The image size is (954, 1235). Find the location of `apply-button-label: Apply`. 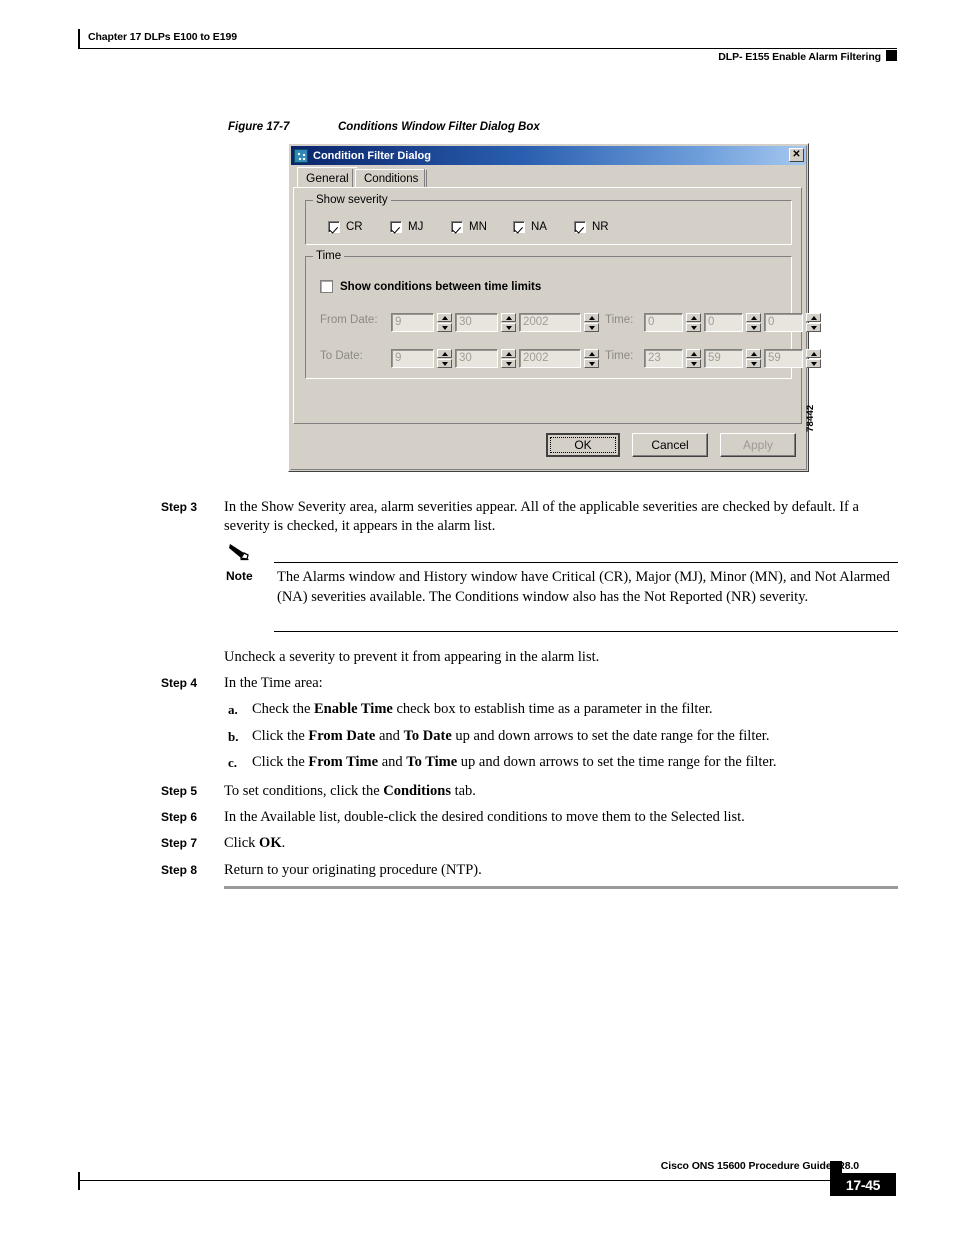

apply-button-label: Apply is located at coordinates (758, 445).